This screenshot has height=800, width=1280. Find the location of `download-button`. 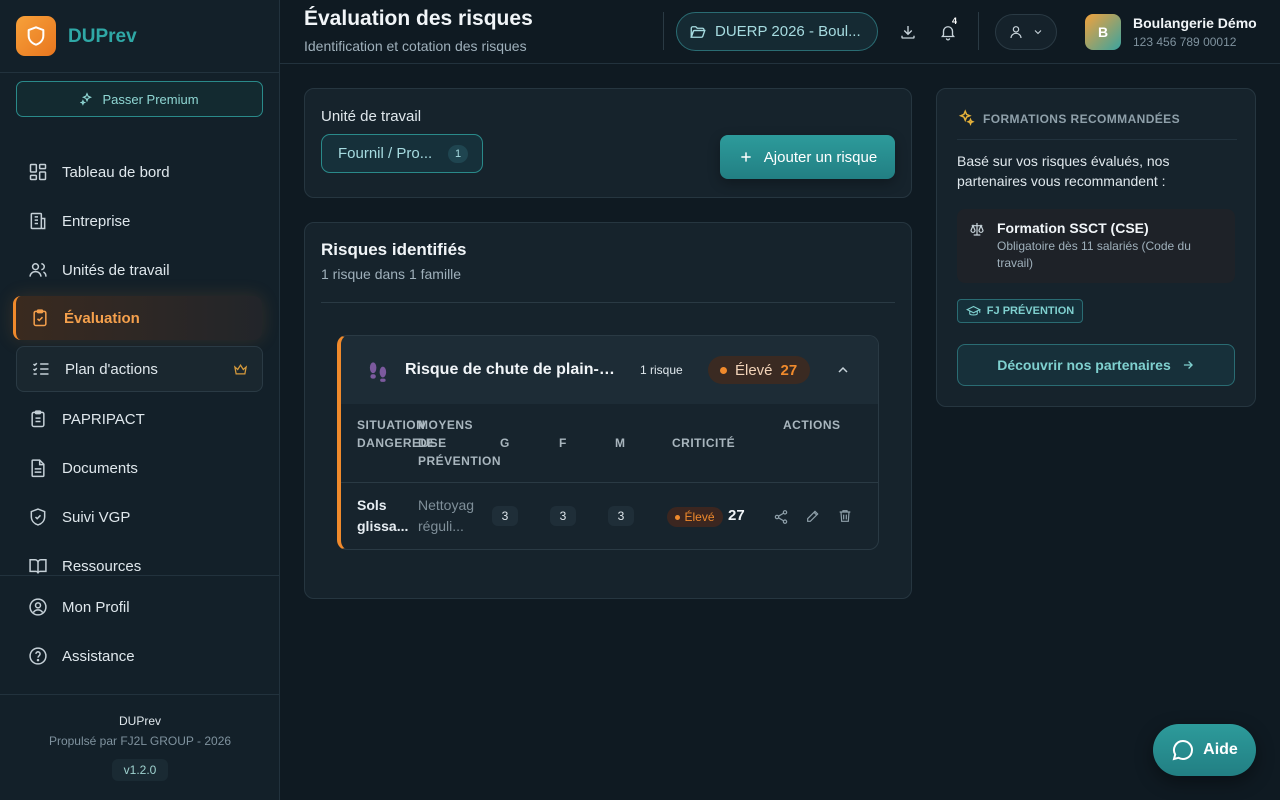

download-button is located at coordinates (908, 32).